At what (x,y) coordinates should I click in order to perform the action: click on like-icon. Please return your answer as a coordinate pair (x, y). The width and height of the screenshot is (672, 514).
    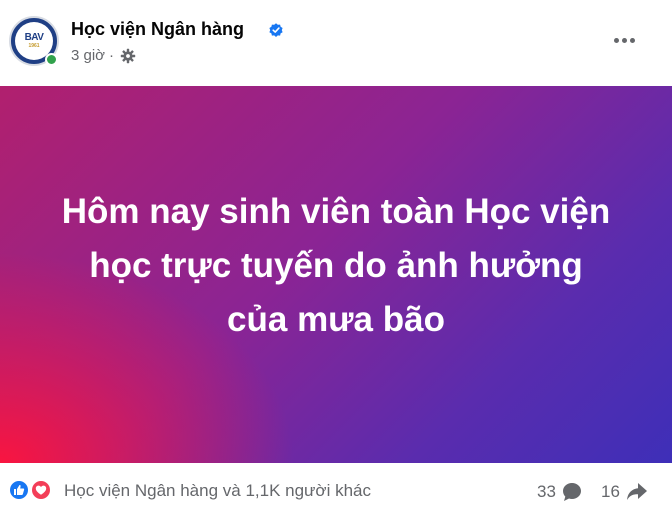
    Looking at the image, I should click on (19, 490).